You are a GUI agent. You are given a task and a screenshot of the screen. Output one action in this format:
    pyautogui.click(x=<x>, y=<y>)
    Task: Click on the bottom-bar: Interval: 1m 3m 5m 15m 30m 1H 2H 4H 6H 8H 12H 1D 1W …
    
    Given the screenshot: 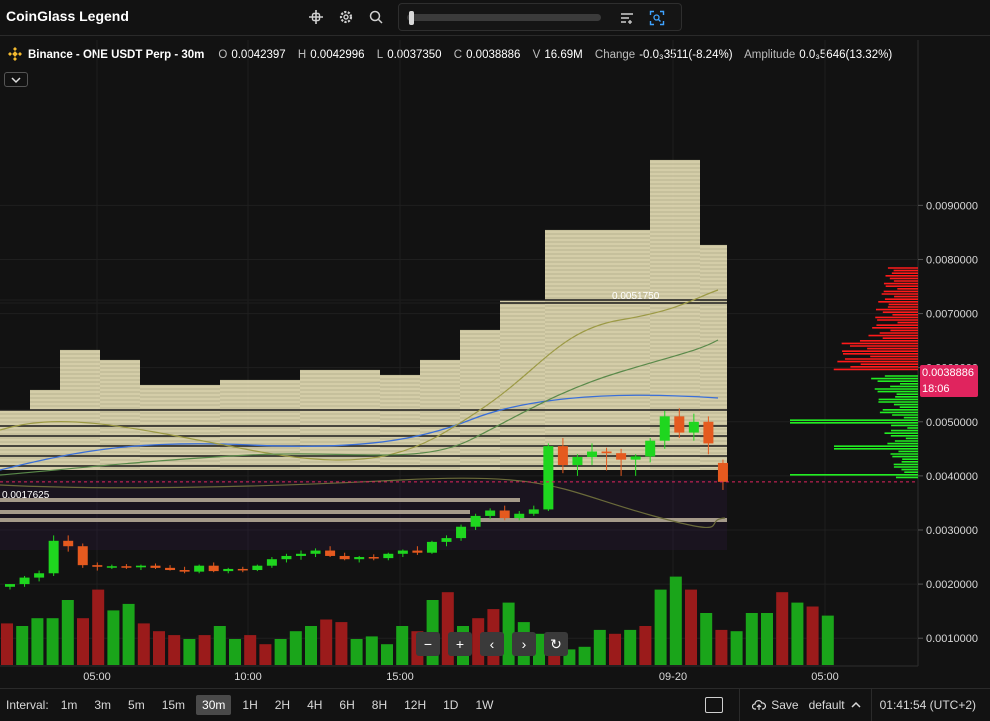 What is the action you would take?
    pyautogui.click(x=495, y=704)
    